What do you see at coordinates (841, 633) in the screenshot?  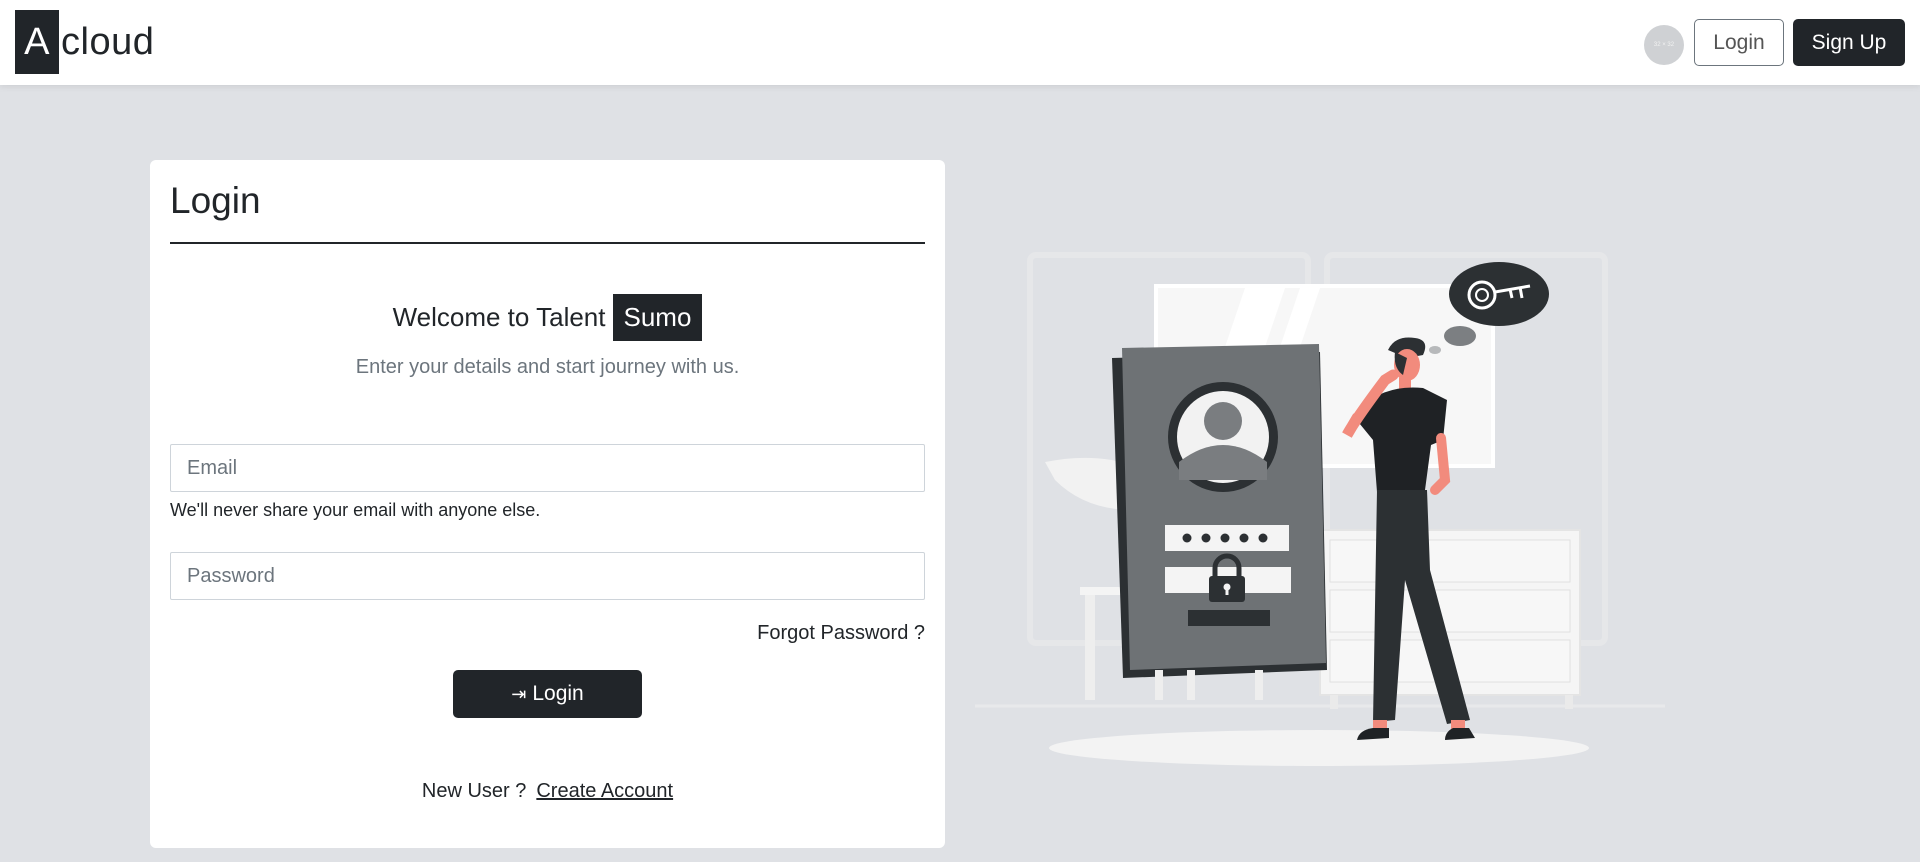 I see `forgot-password-link: Forgot Password ?` at bounding box center [841, 633].